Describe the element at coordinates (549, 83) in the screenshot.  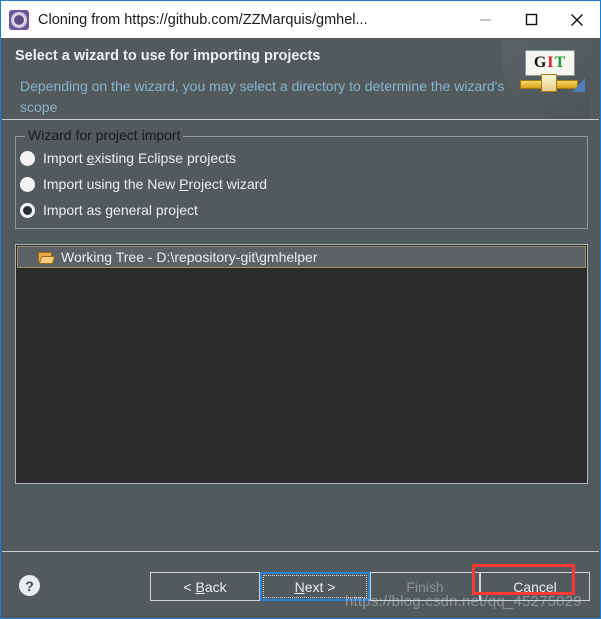
I see `signpost-node-icon` at that location.